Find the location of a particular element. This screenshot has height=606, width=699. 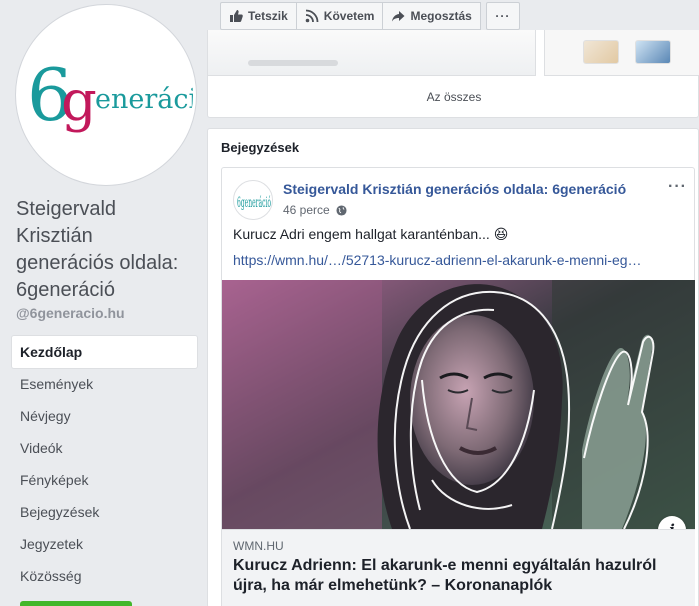

logo-word: eneráció is located at coordinates (144, 99).